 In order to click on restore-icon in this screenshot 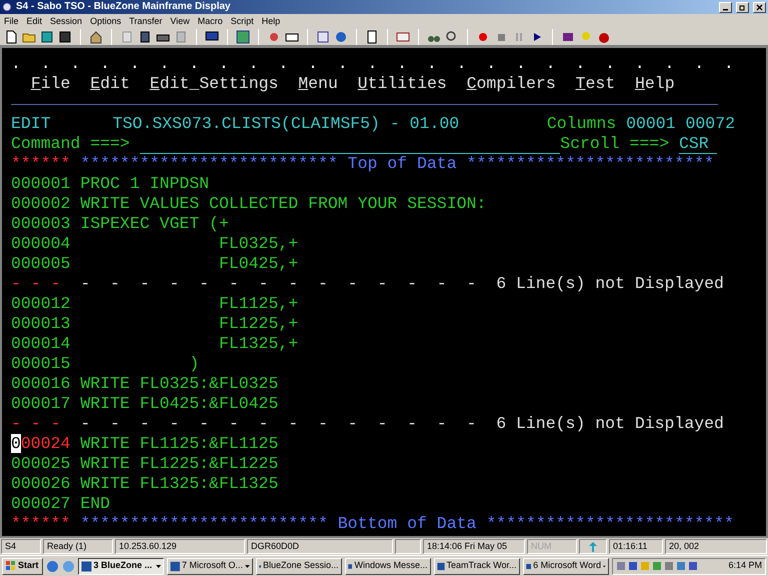, I will do `click(742, 7)`.